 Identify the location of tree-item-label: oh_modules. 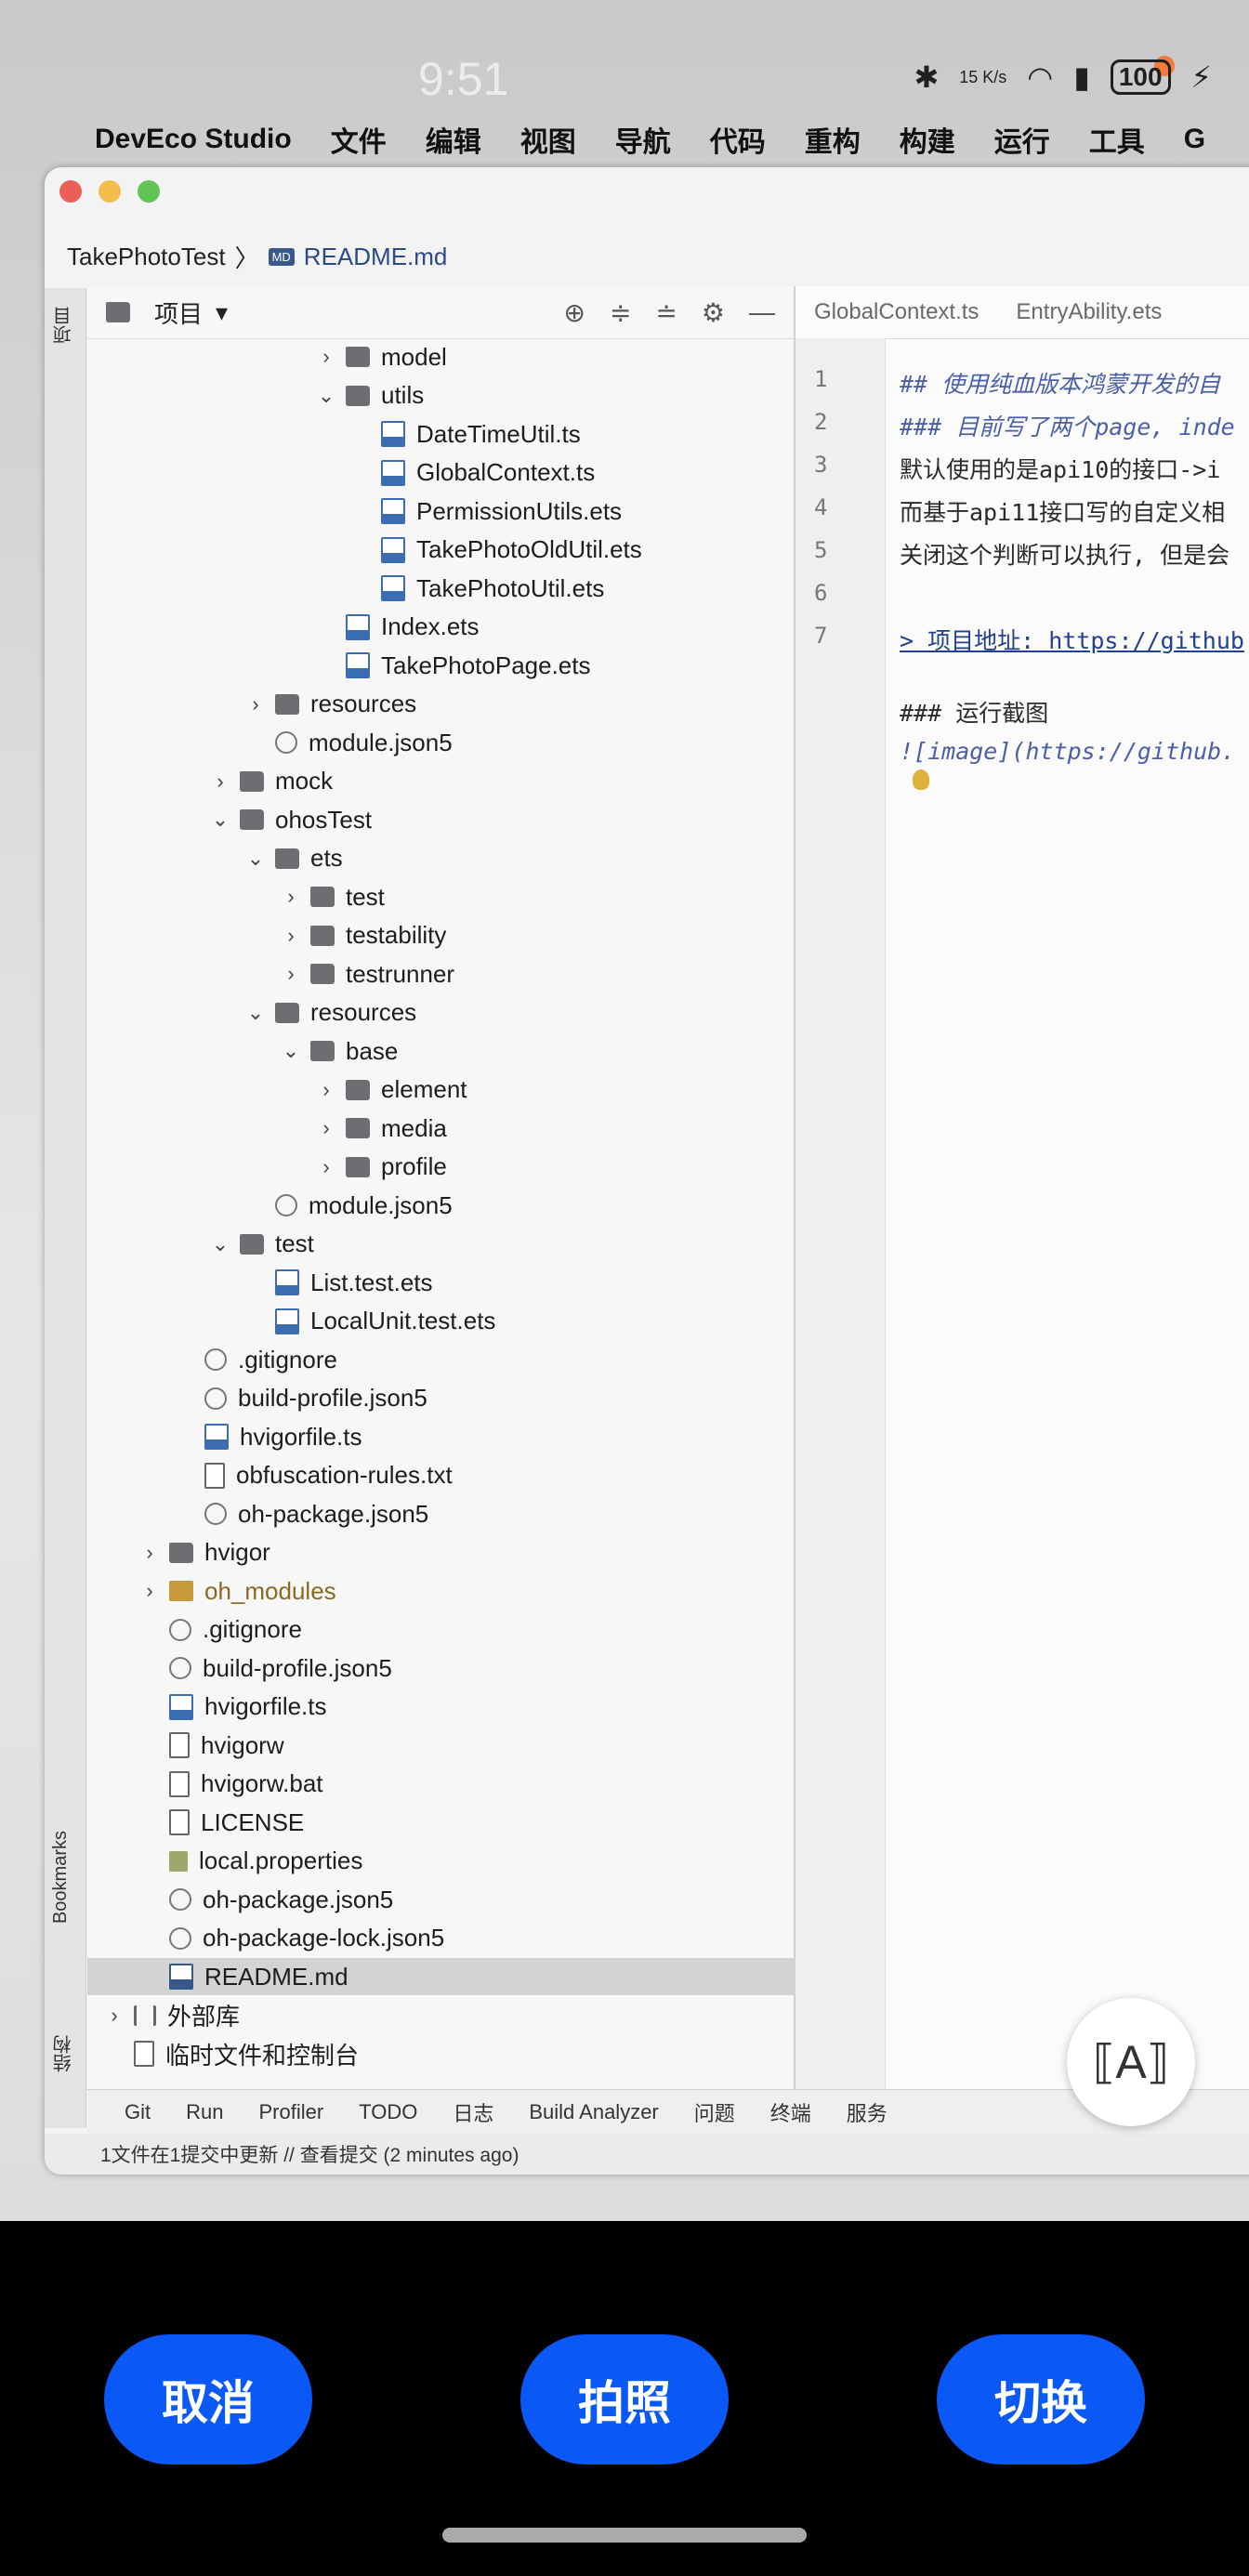
(270, 1590).